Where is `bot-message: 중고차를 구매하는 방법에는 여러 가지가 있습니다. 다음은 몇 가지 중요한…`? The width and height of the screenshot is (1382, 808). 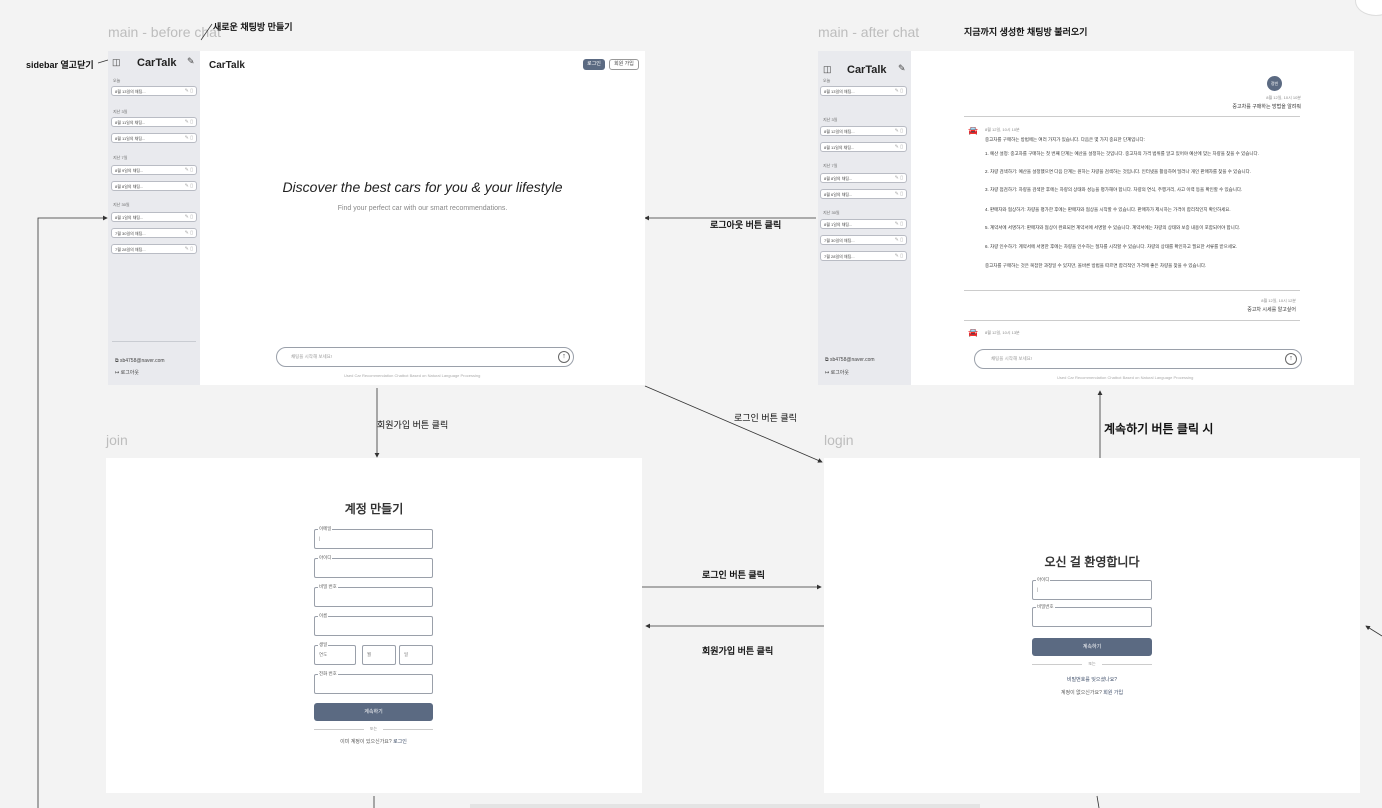 bot-message: 중고차를 구매하는 방법에는 여러 가지가 있습니다. 다음은 몇 가지 중요한… is located at coordinates (1065, 139).